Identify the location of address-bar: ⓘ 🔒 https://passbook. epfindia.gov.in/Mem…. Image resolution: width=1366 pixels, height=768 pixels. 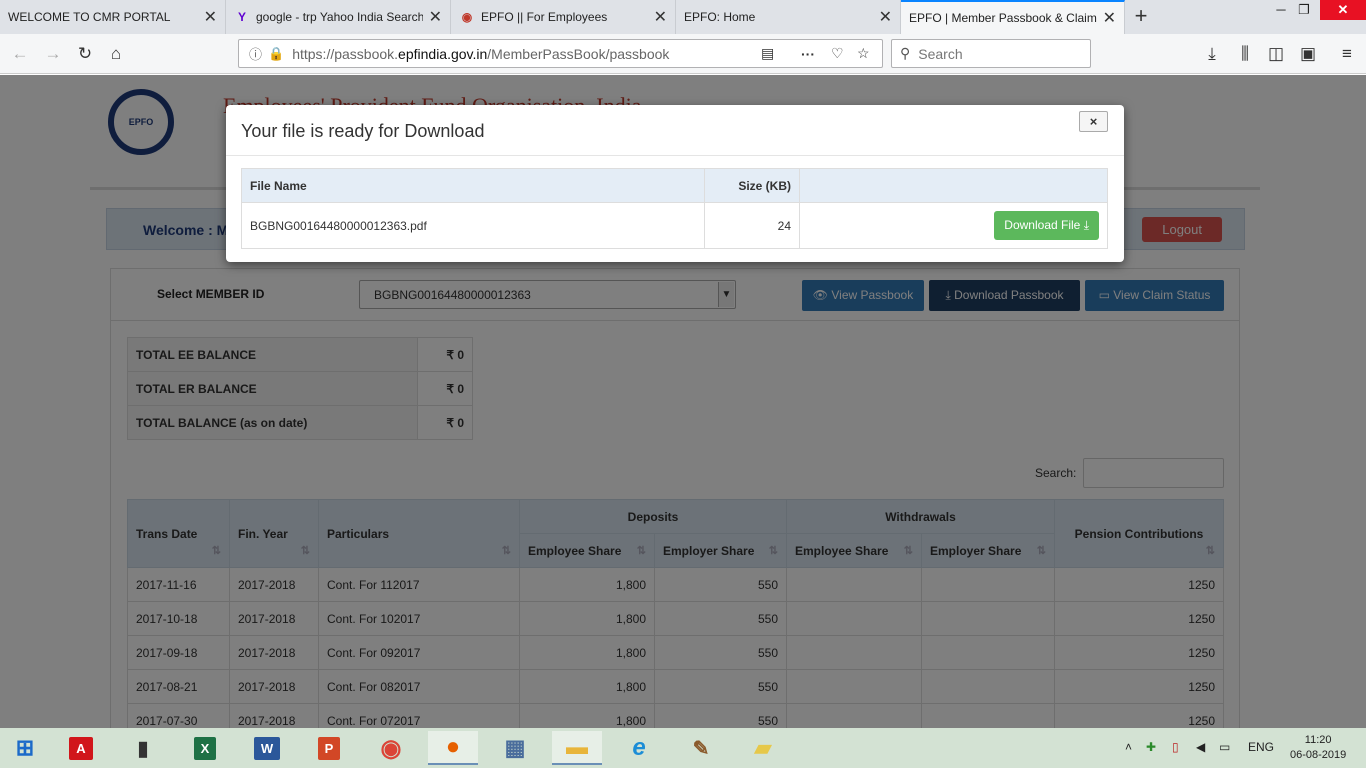
(560, 53).